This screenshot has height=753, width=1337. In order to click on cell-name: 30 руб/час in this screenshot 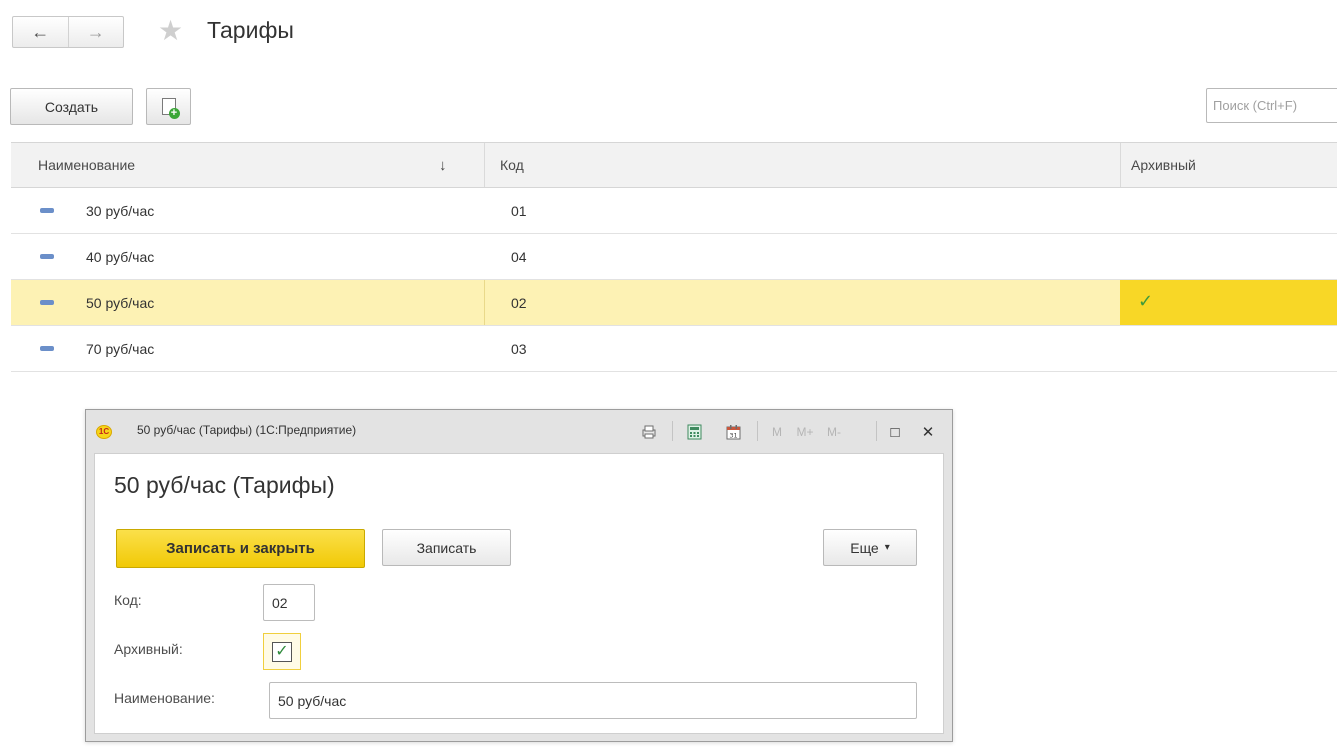, I will do `click(120, 210)`.